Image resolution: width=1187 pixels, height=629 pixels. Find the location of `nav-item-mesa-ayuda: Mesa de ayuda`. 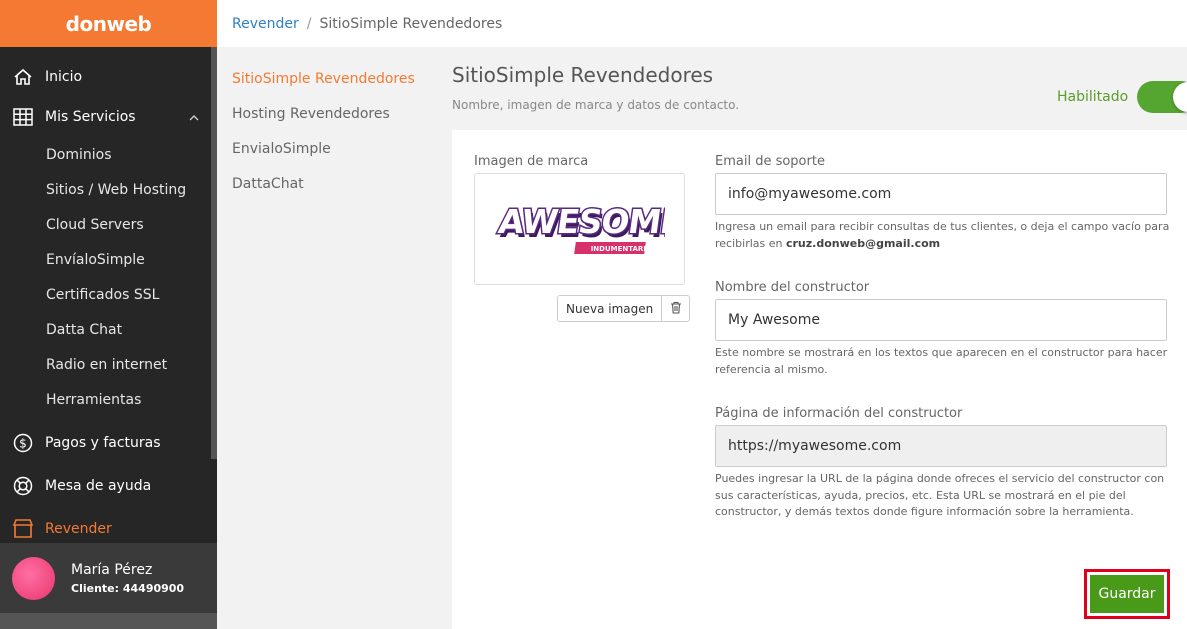

nav-item-mesa-ayuda: Mesa de ayuda is located at coordinates (105, 485).